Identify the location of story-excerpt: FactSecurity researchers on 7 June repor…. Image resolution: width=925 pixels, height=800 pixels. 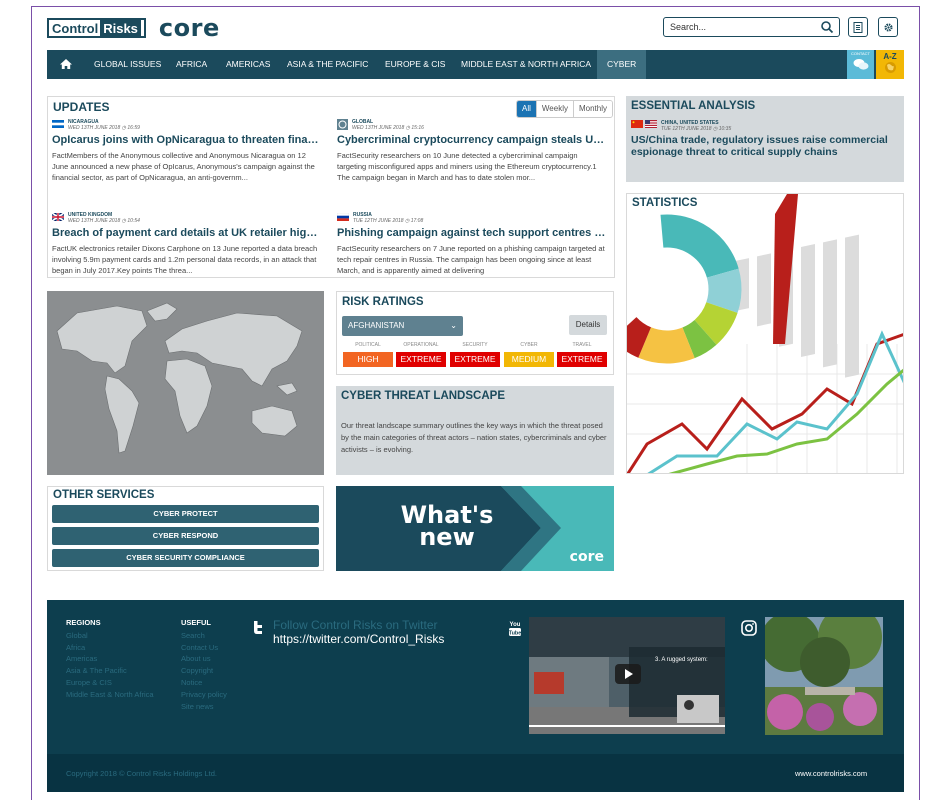
(471, 259).